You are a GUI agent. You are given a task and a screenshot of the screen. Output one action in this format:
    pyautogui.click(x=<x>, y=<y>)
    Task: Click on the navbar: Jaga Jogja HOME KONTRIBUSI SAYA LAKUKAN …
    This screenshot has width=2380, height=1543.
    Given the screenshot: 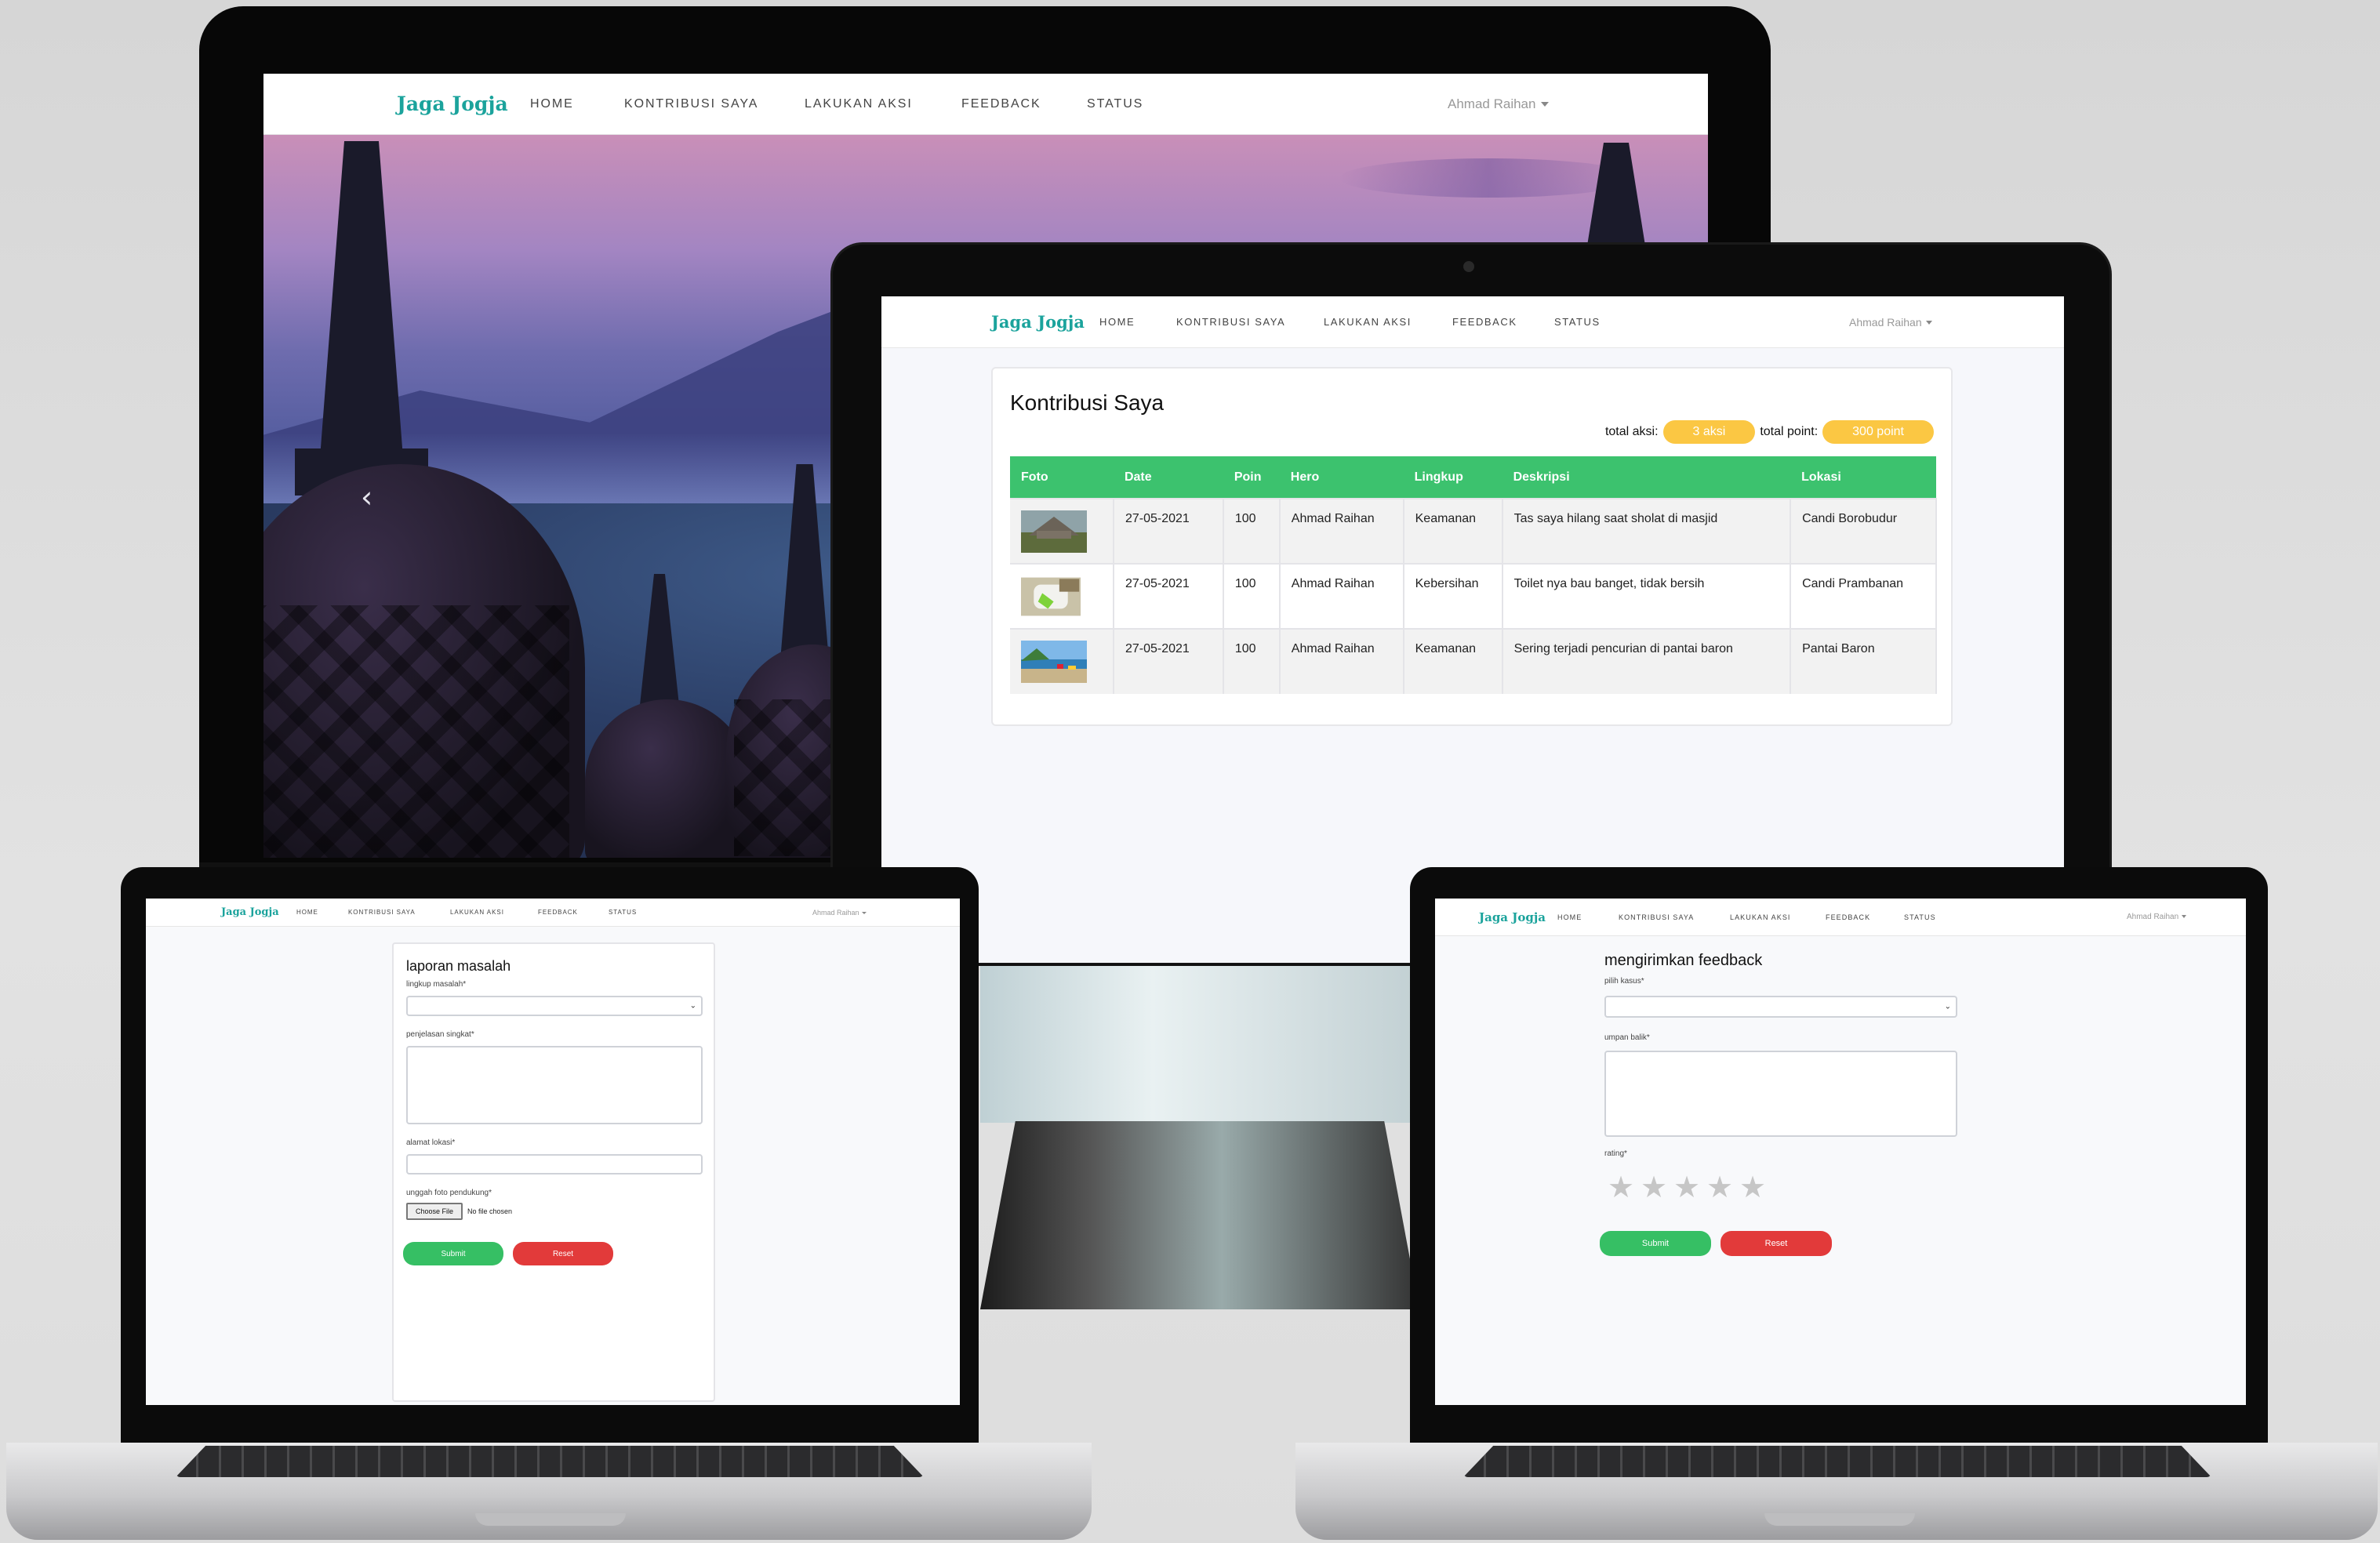 What is the action you would take?
    pyautogui.click(x=553, y=913)
    